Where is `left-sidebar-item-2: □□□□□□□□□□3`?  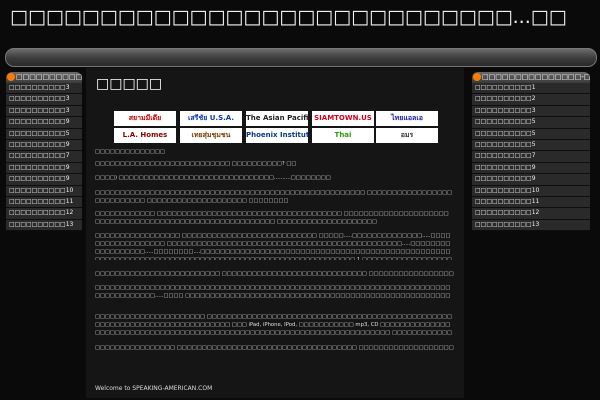
left-sidebar-item-2: □□□□□□□□□□3 is located at coordinates (44, 100).